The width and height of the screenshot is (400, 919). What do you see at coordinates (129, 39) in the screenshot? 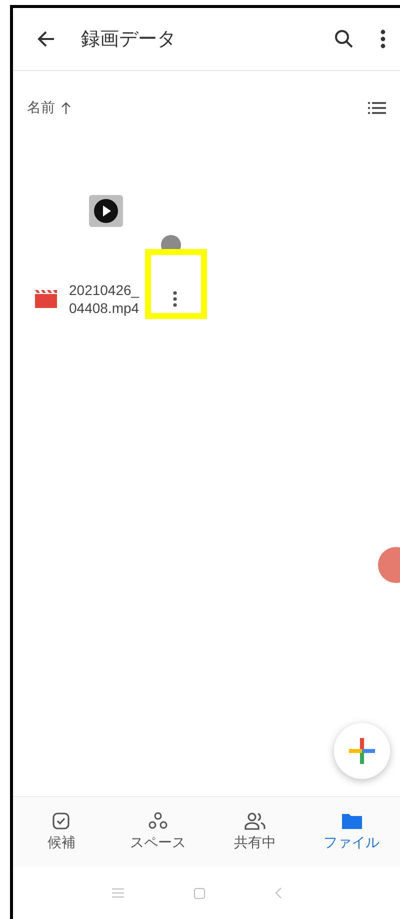
I see `folder-title: 録画データ` at bounding box center [129, 39].